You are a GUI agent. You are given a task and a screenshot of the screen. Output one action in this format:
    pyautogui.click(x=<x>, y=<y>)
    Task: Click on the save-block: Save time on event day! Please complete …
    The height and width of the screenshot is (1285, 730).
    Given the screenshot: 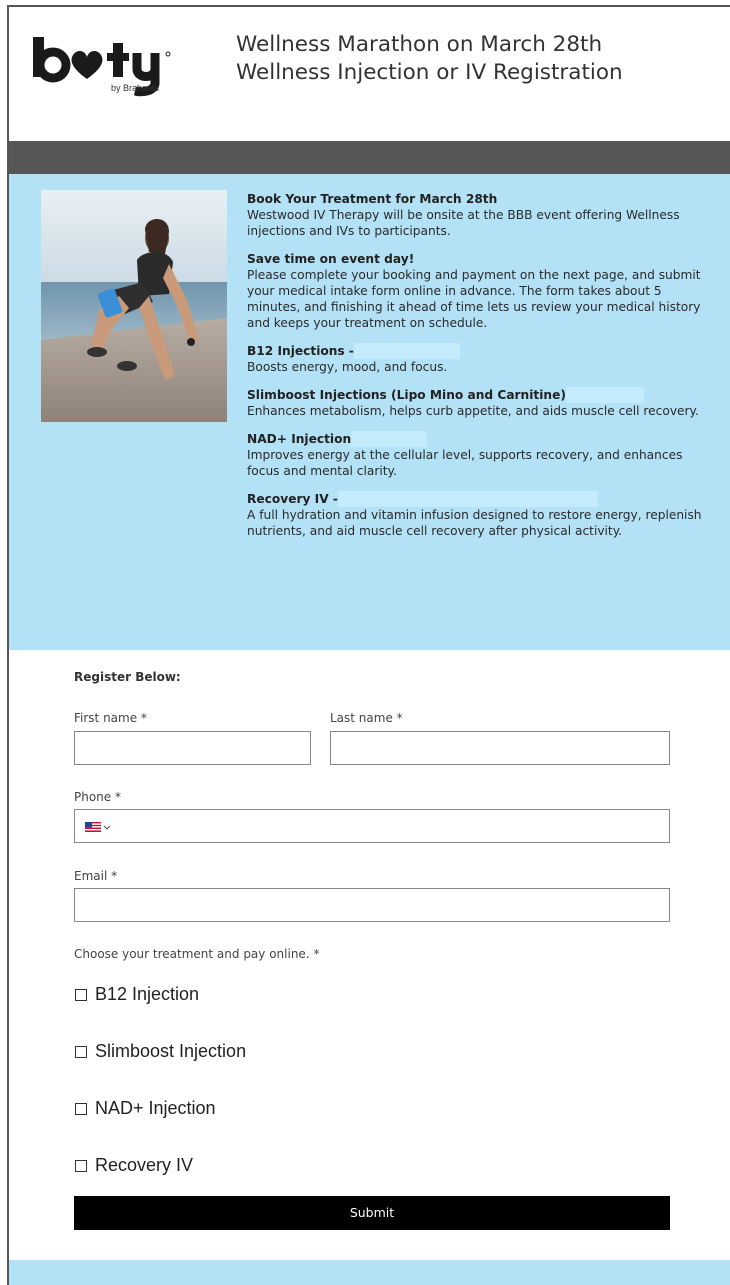 What is the action you would take?
    pyautogui.click(x=482, y=291)
    